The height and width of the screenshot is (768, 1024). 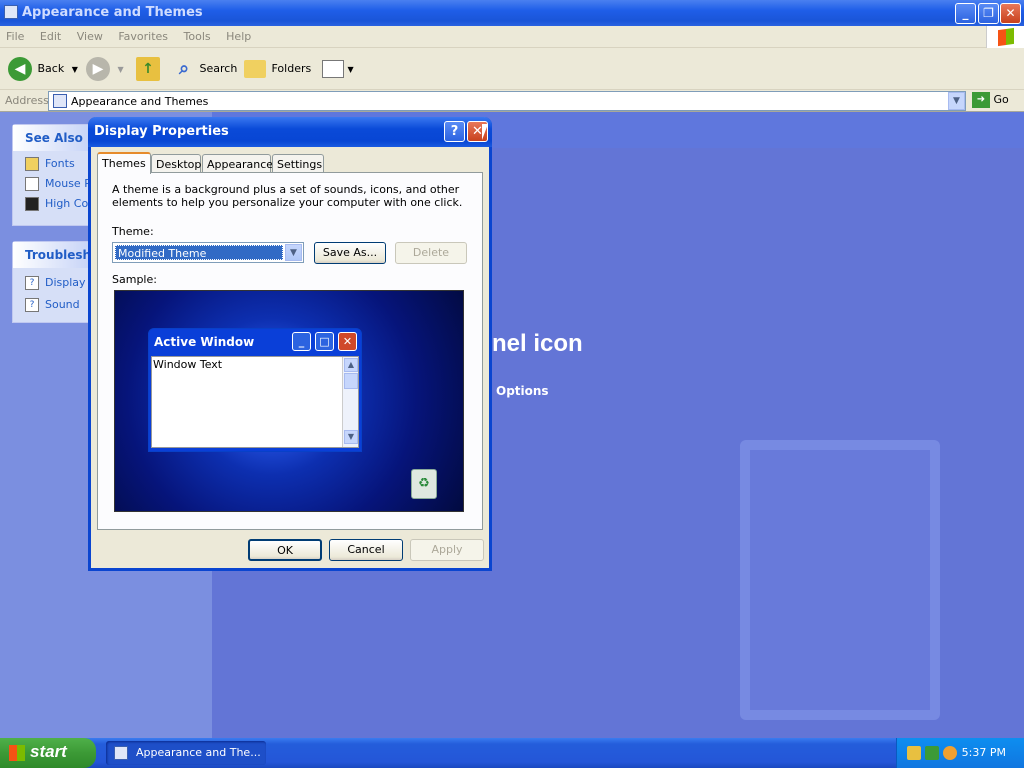 What do you see at coordinates (447, 550) in the screenshot?
I see `apply-button: Apply` at bounding box center [447, 550].